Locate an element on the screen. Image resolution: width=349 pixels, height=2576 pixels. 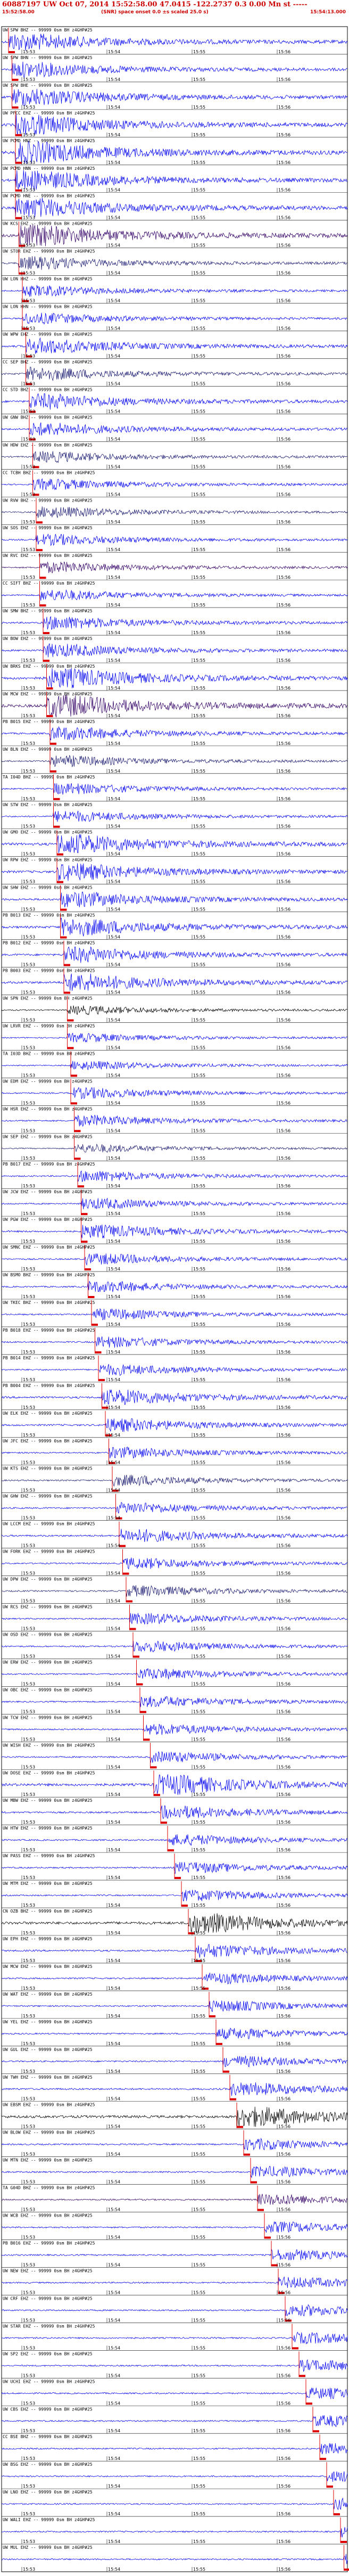
trace-label: UW SOS EHZ -- 99999 0sm BH z4GHP#25 is located at coordinates (48, 528).